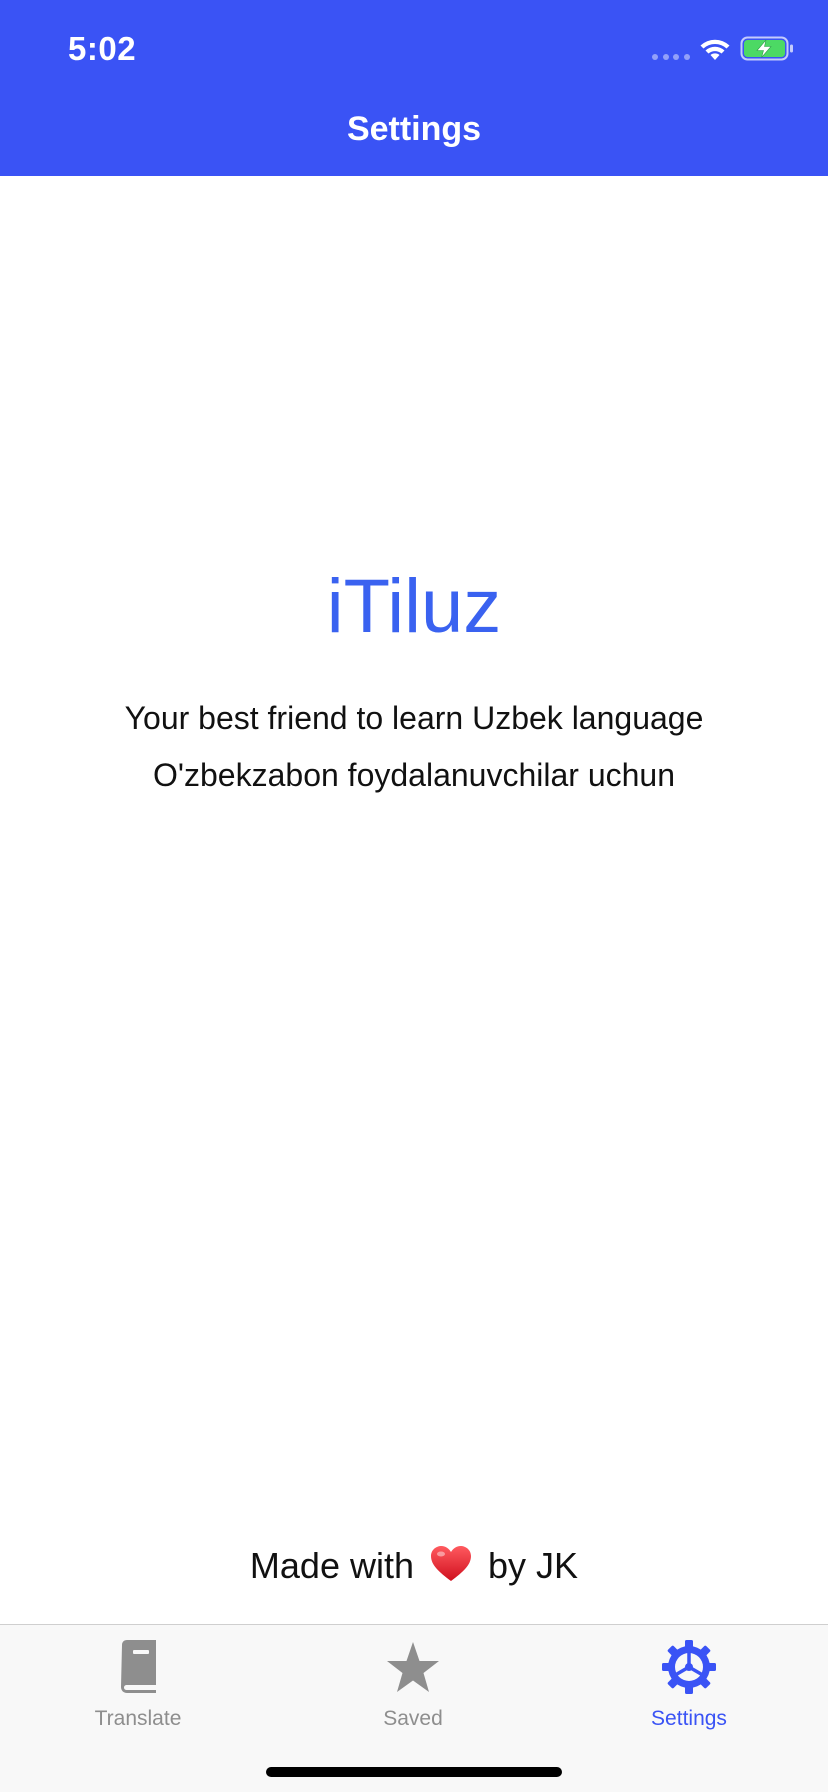 Image resolution: width=828 pixels, height=1792 pixels. What do you see at coordinates (414, 606) in the screenshot?
I see `app-name: iTiluz` at bounding box center [414, 606].